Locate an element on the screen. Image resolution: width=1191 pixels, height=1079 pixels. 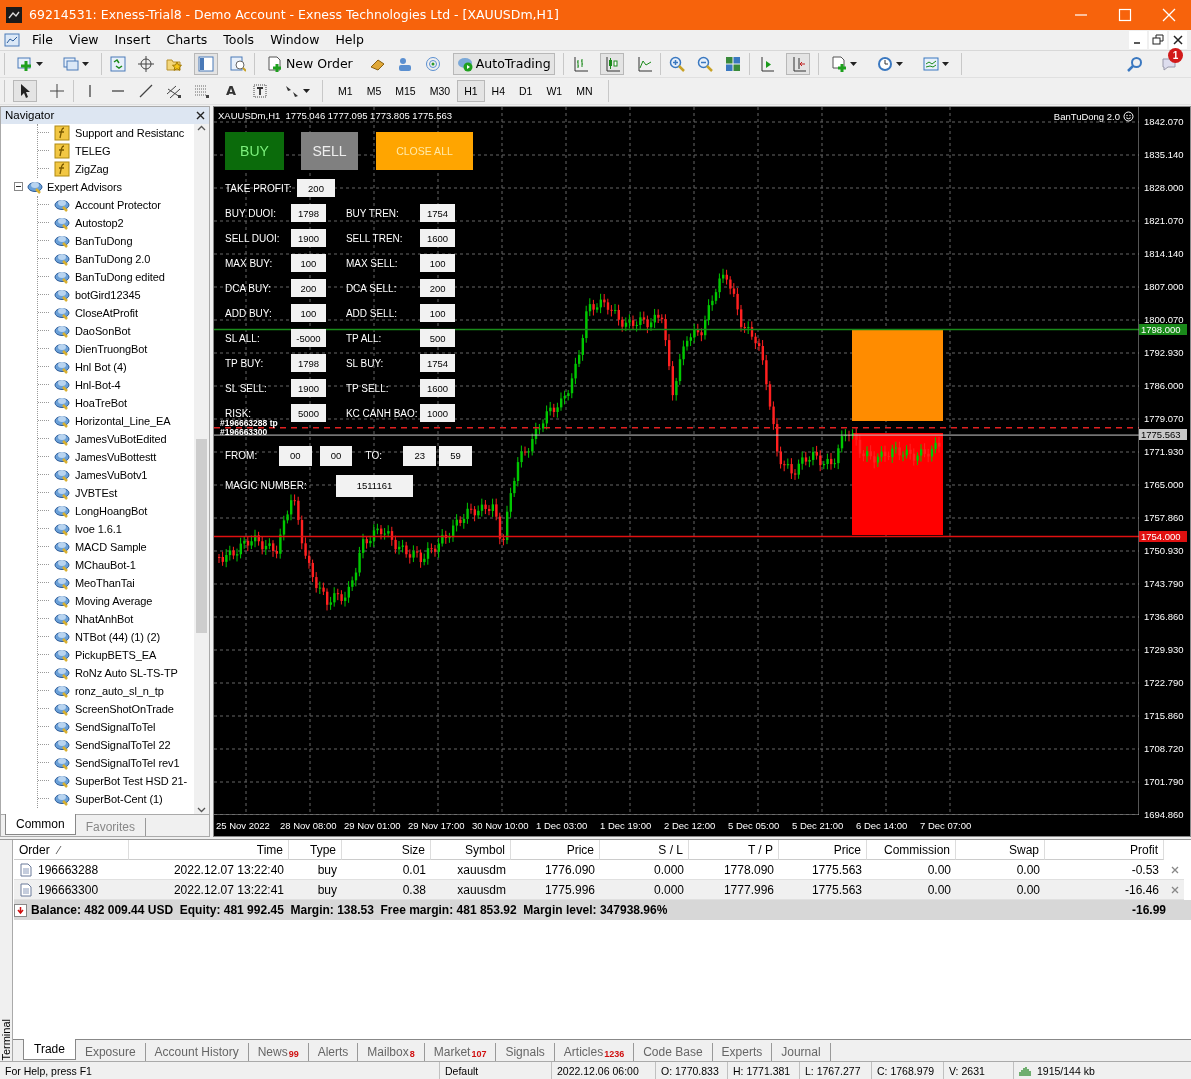
tree-item: ScreenShotOnTrade is located at coordinates (116, 708).